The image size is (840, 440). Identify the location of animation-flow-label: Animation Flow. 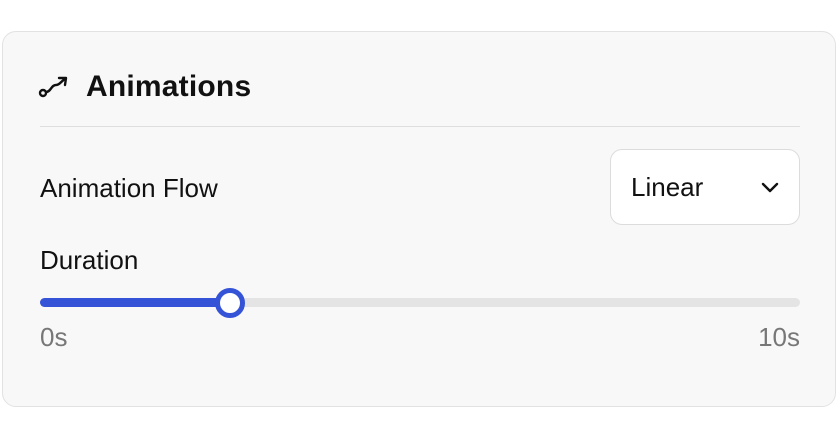
(129, 188).